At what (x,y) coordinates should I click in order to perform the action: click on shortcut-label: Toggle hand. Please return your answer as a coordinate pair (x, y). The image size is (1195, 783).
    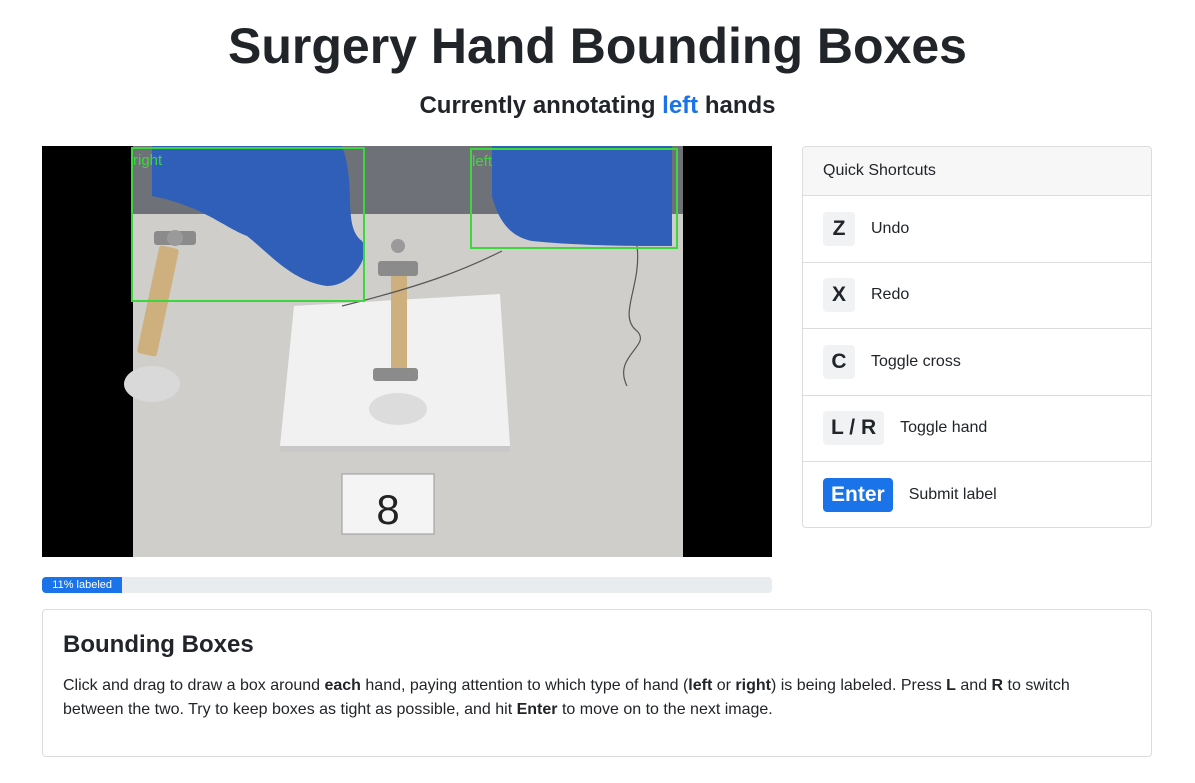
    Looking at the image, I should click on (944, 428).